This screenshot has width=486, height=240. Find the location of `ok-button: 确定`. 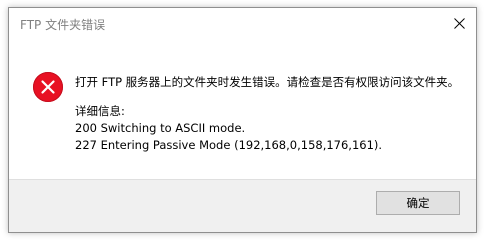

ok-button: 确定 is located at coordinates (418, 203).